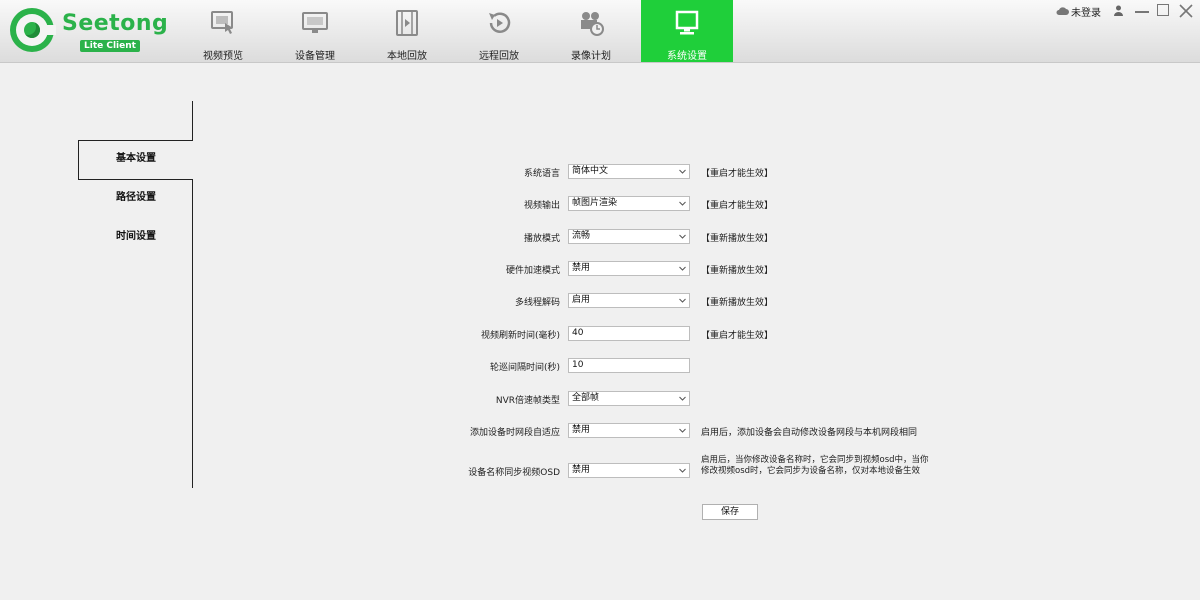 Image resolution: width=1200 pixels, height=600 pixels. What do you see at coordinates (541, 174) in the screenshot?
I see `setting-label: 系统语言` at bounding box center [541, 174].